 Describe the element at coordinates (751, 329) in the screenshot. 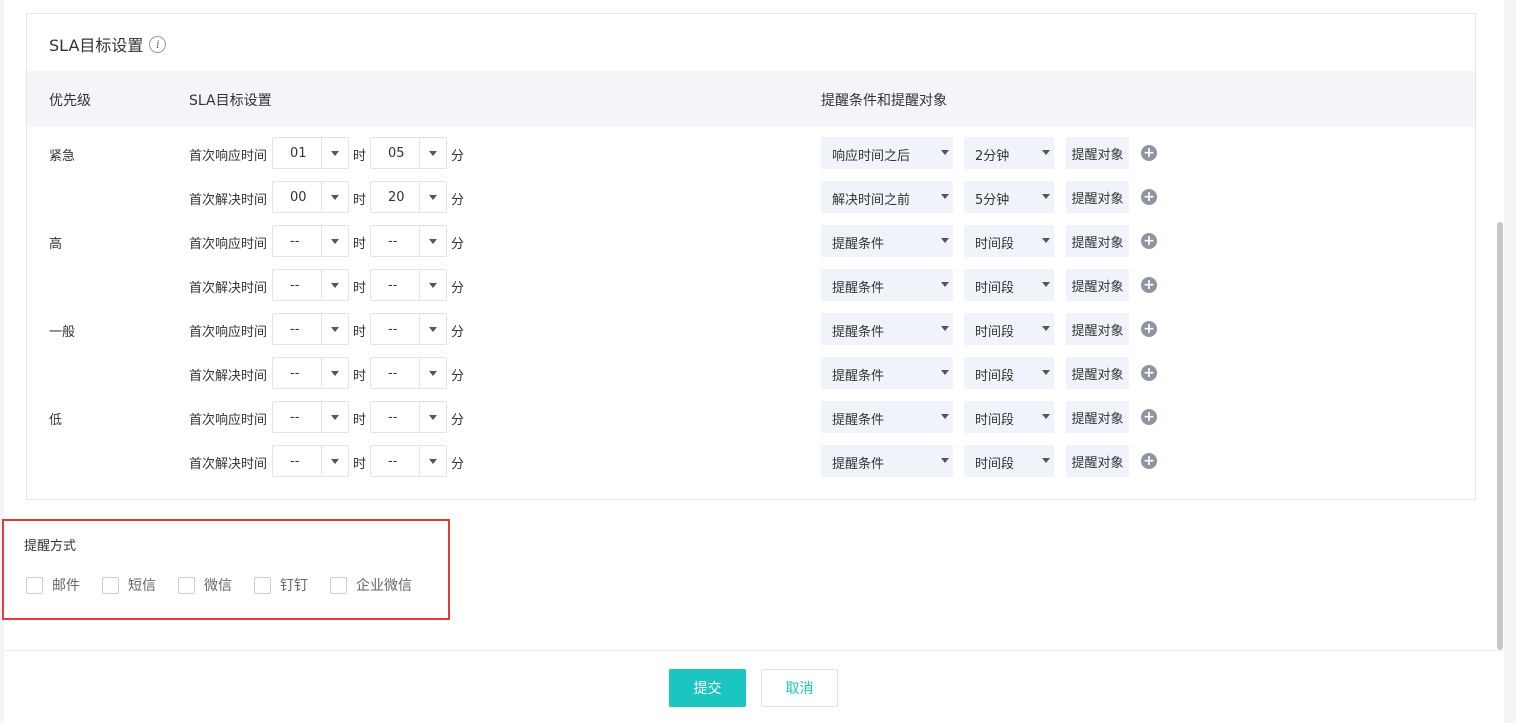

I see `sla-row: 首次响应时间 -- 时 -- 分 提醒条件 时间段 提醒对象 +` at that location.